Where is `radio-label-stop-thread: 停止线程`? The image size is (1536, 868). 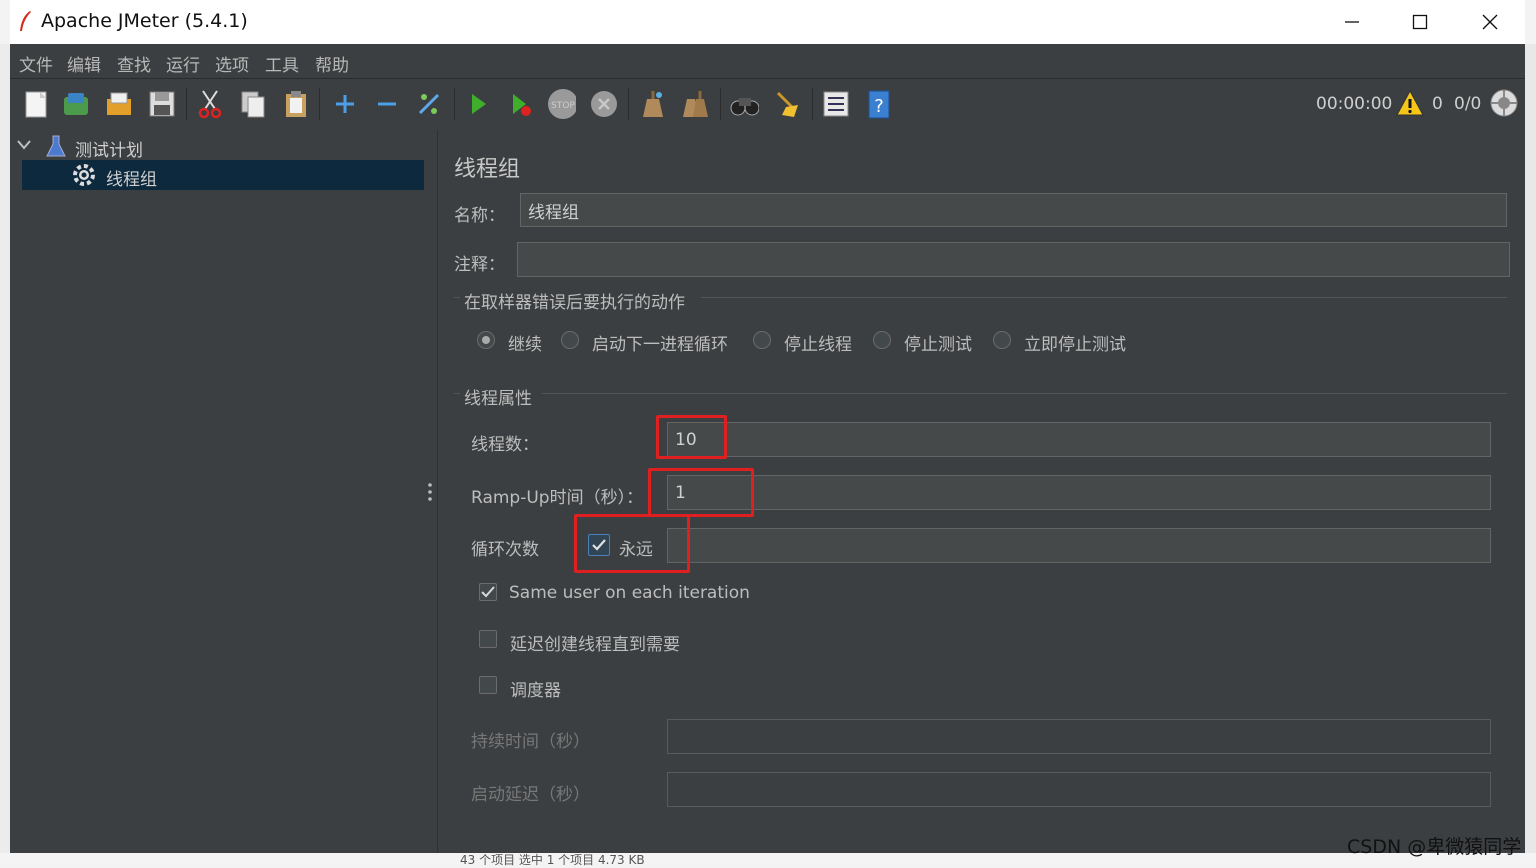
radio-label-stop-thread: 停止线程 is located at coordinates (818, 345).